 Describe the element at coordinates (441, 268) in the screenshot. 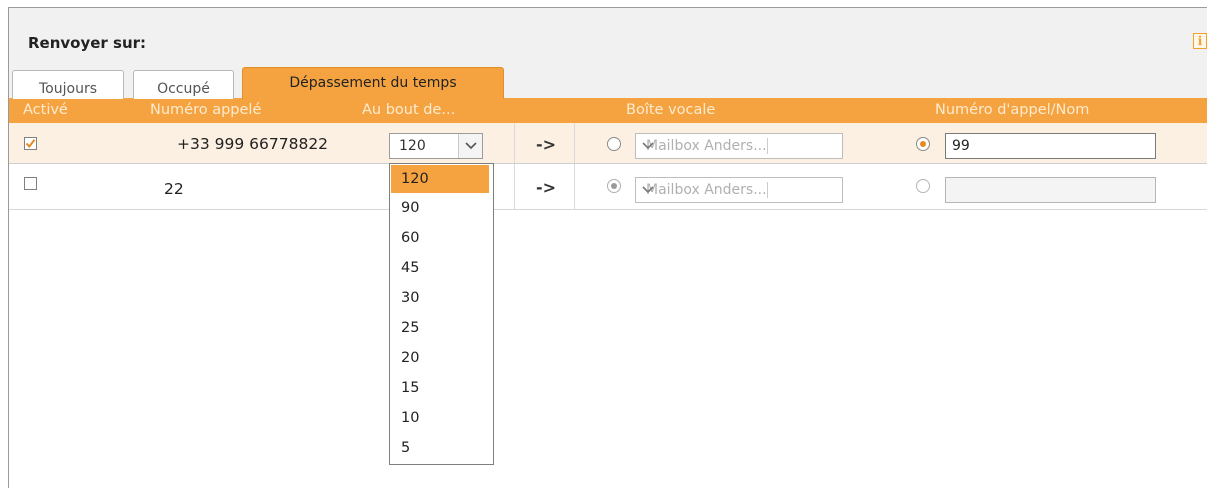

I see `dropdown-option: 45` at that location.